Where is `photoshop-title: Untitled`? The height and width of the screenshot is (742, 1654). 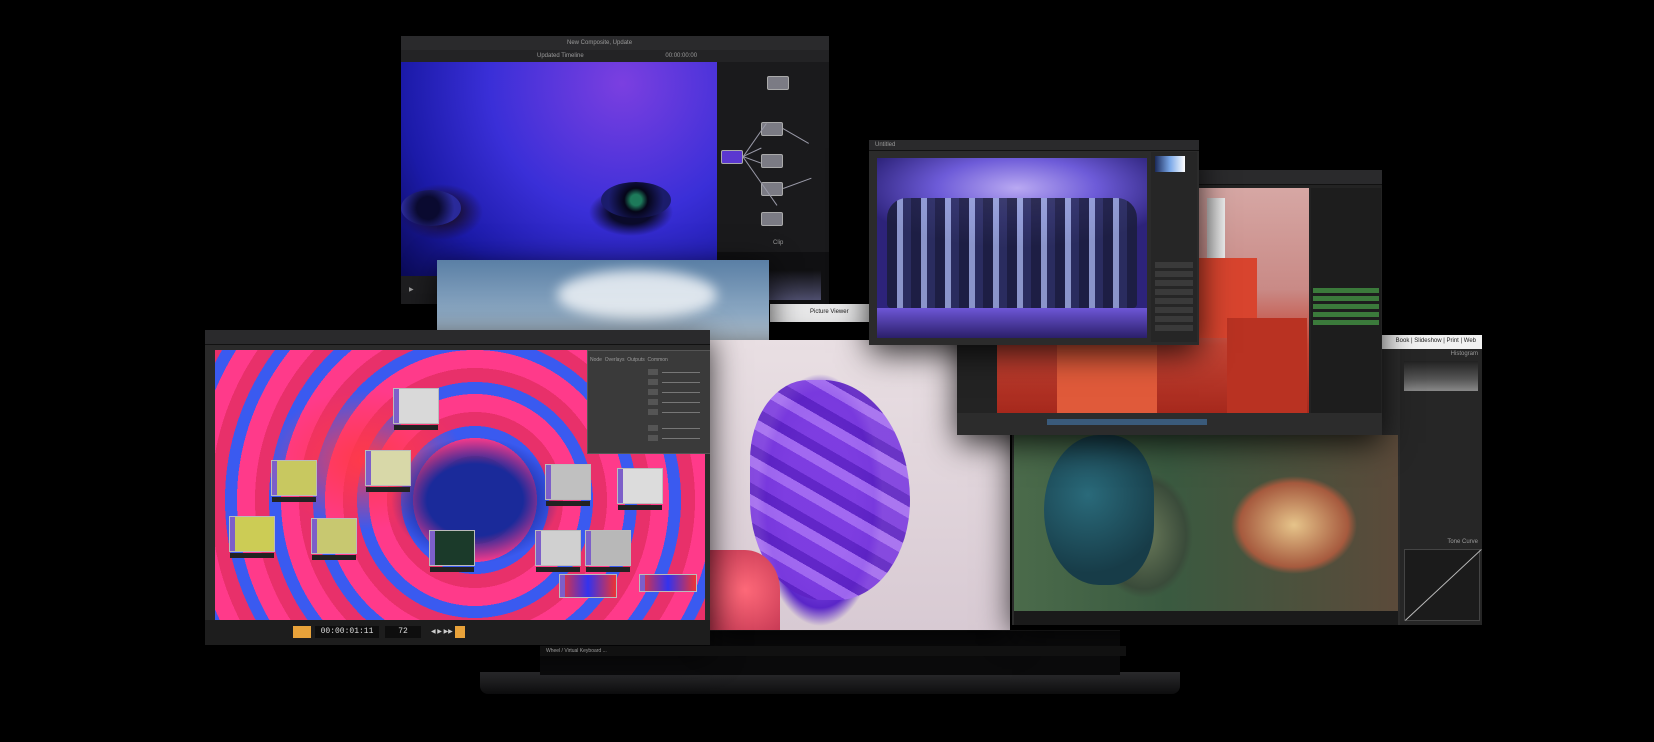
photoshop-title: Untitled is located at coordinates (885, 145).